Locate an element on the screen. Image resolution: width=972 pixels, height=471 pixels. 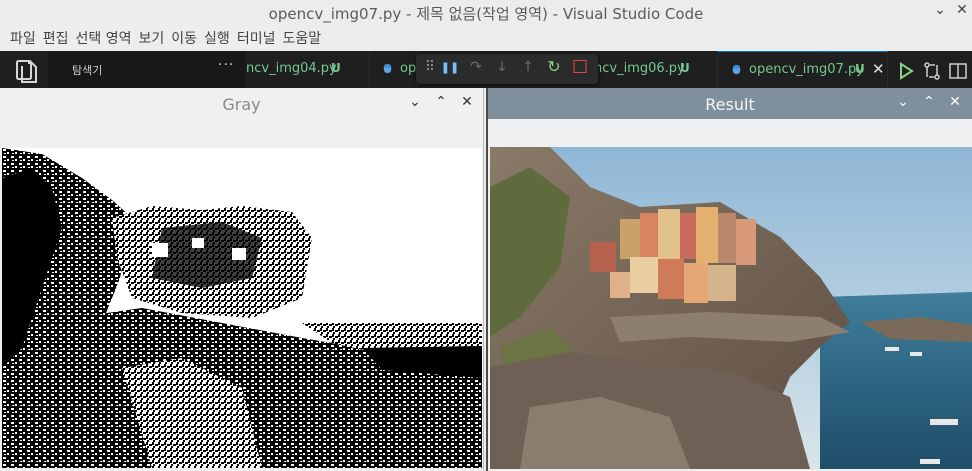
tab-opencv-img06: ncv_img06.py U is located at coordinates (656, 69).